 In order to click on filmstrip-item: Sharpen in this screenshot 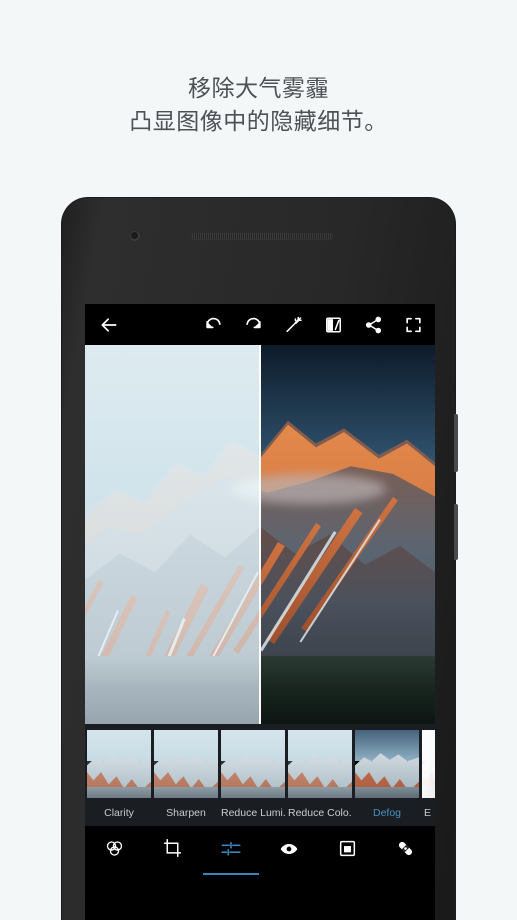, I will do `click(186, 774)`.